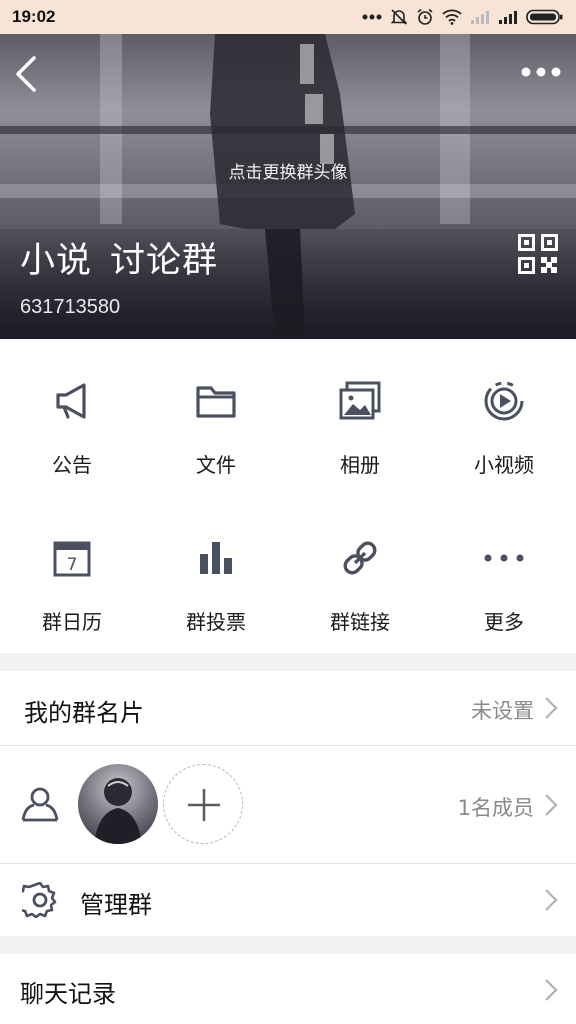 This screenshot has width=576, height=1024. Describe the element at coordinates (463, 17) in the screenshot. I see `status-icons` at that location.